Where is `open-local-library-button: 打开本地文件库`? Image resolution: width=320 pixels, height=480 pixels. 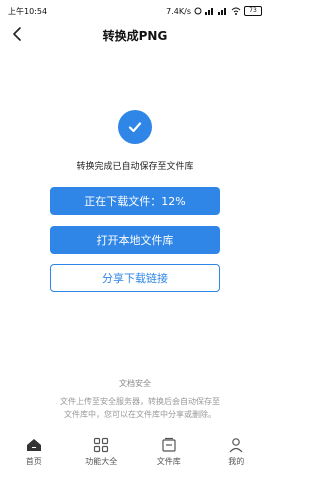 open-local-library-button: 打开本地文件库 is located at coordinates (135, 240).